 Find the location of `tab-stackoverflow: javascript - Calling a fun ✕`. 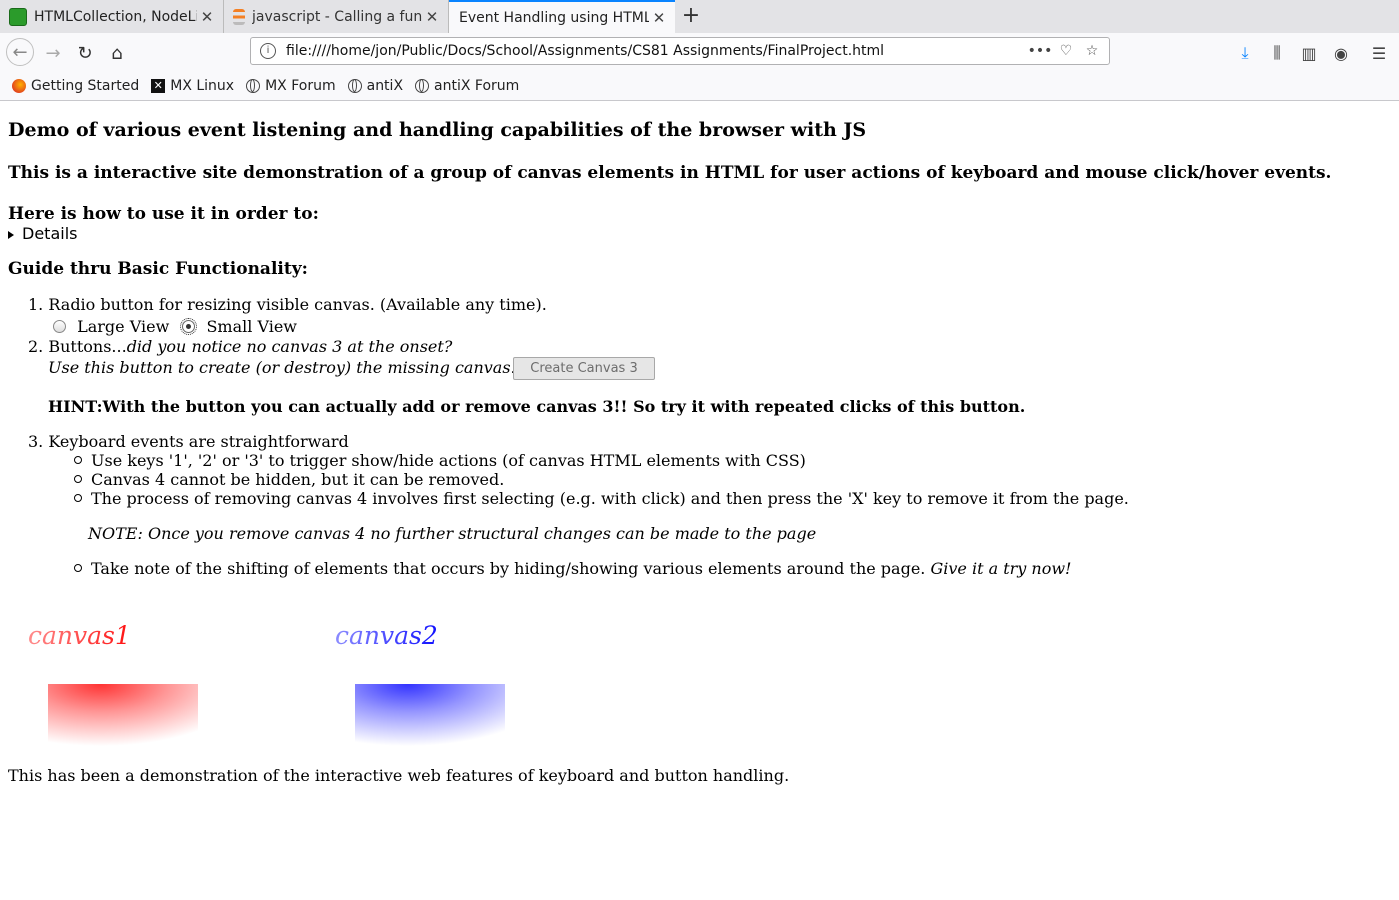

tab-stackoverflow: javascript - Calling a fun ✕ is located at coordinates (336, 16).